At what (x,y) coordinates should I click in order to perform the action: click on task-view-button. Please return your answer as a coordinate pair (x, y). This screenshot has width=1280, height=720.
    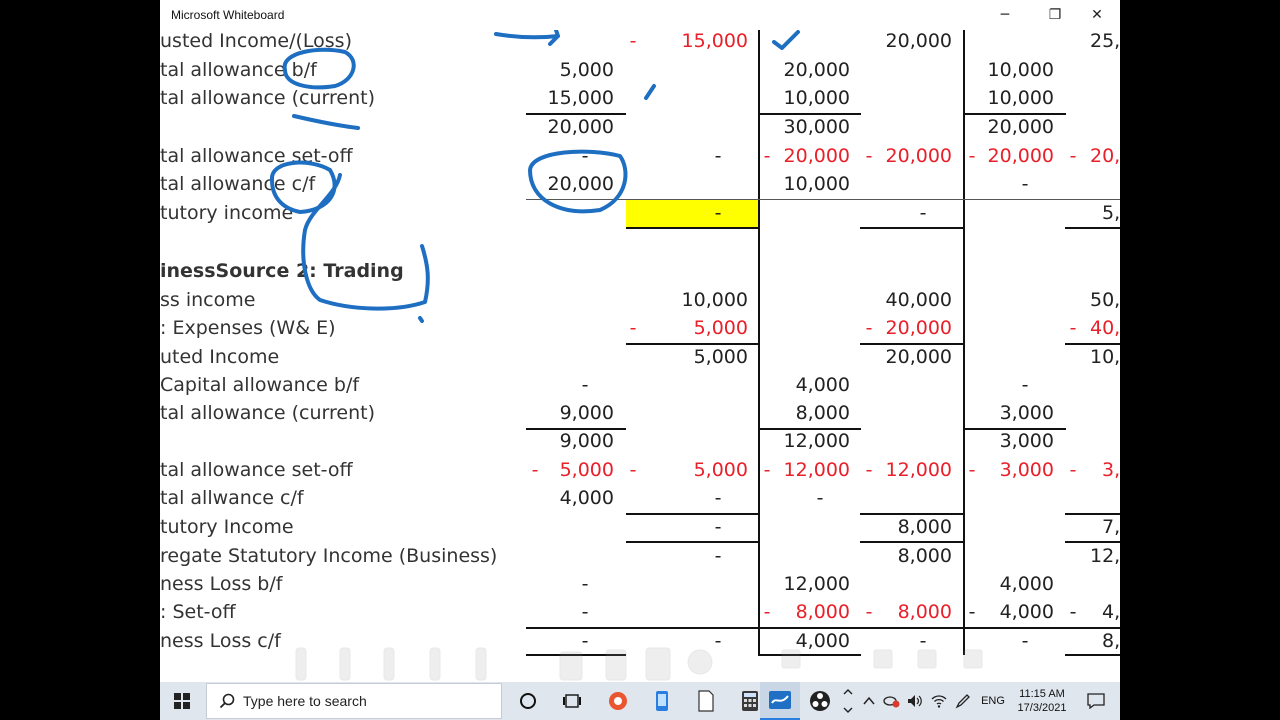
    Looking at the image, I should click on (572, 701).